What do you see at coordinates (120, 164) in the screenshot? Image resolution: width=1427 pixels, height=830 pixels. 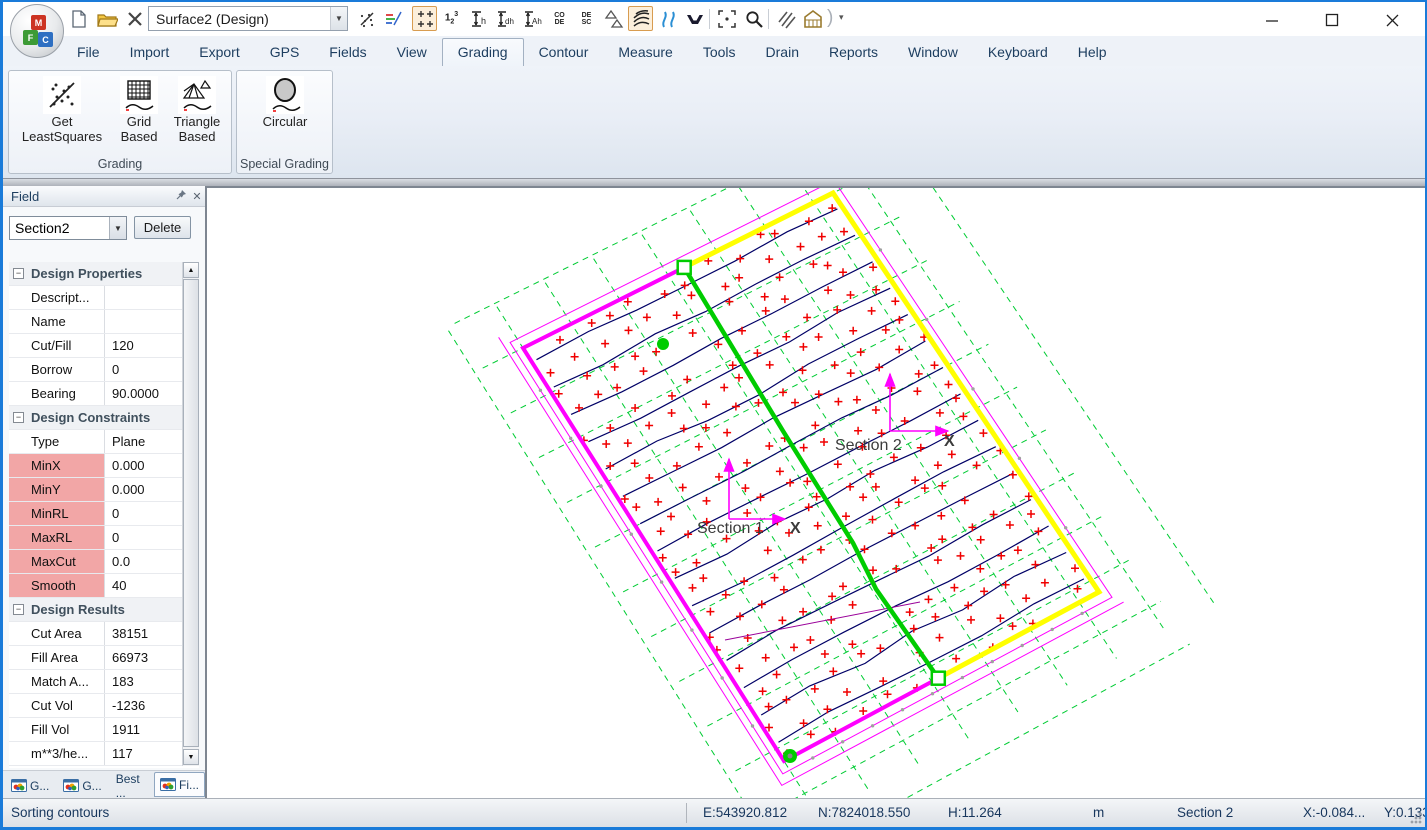 I see `ribbon-group-label: Grading` at bounding box center [120, 164].